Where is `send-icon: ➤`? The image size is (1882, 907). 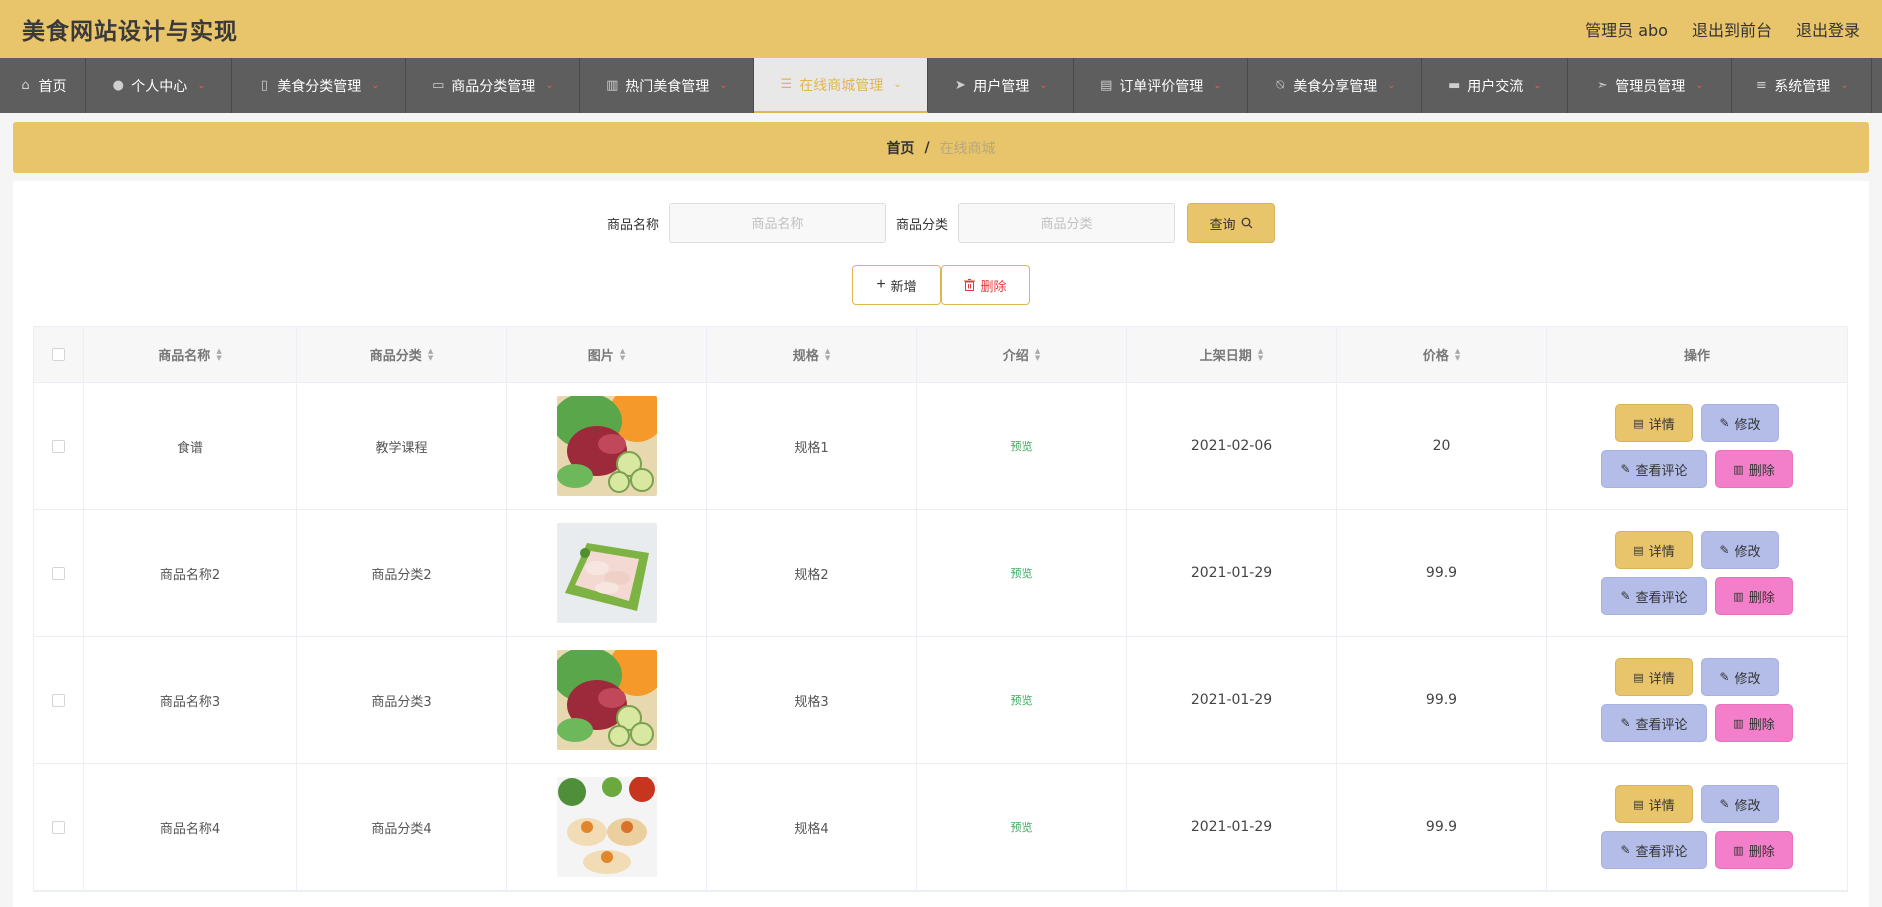
send-icon: ➤ is located at coordinates (960, 85).